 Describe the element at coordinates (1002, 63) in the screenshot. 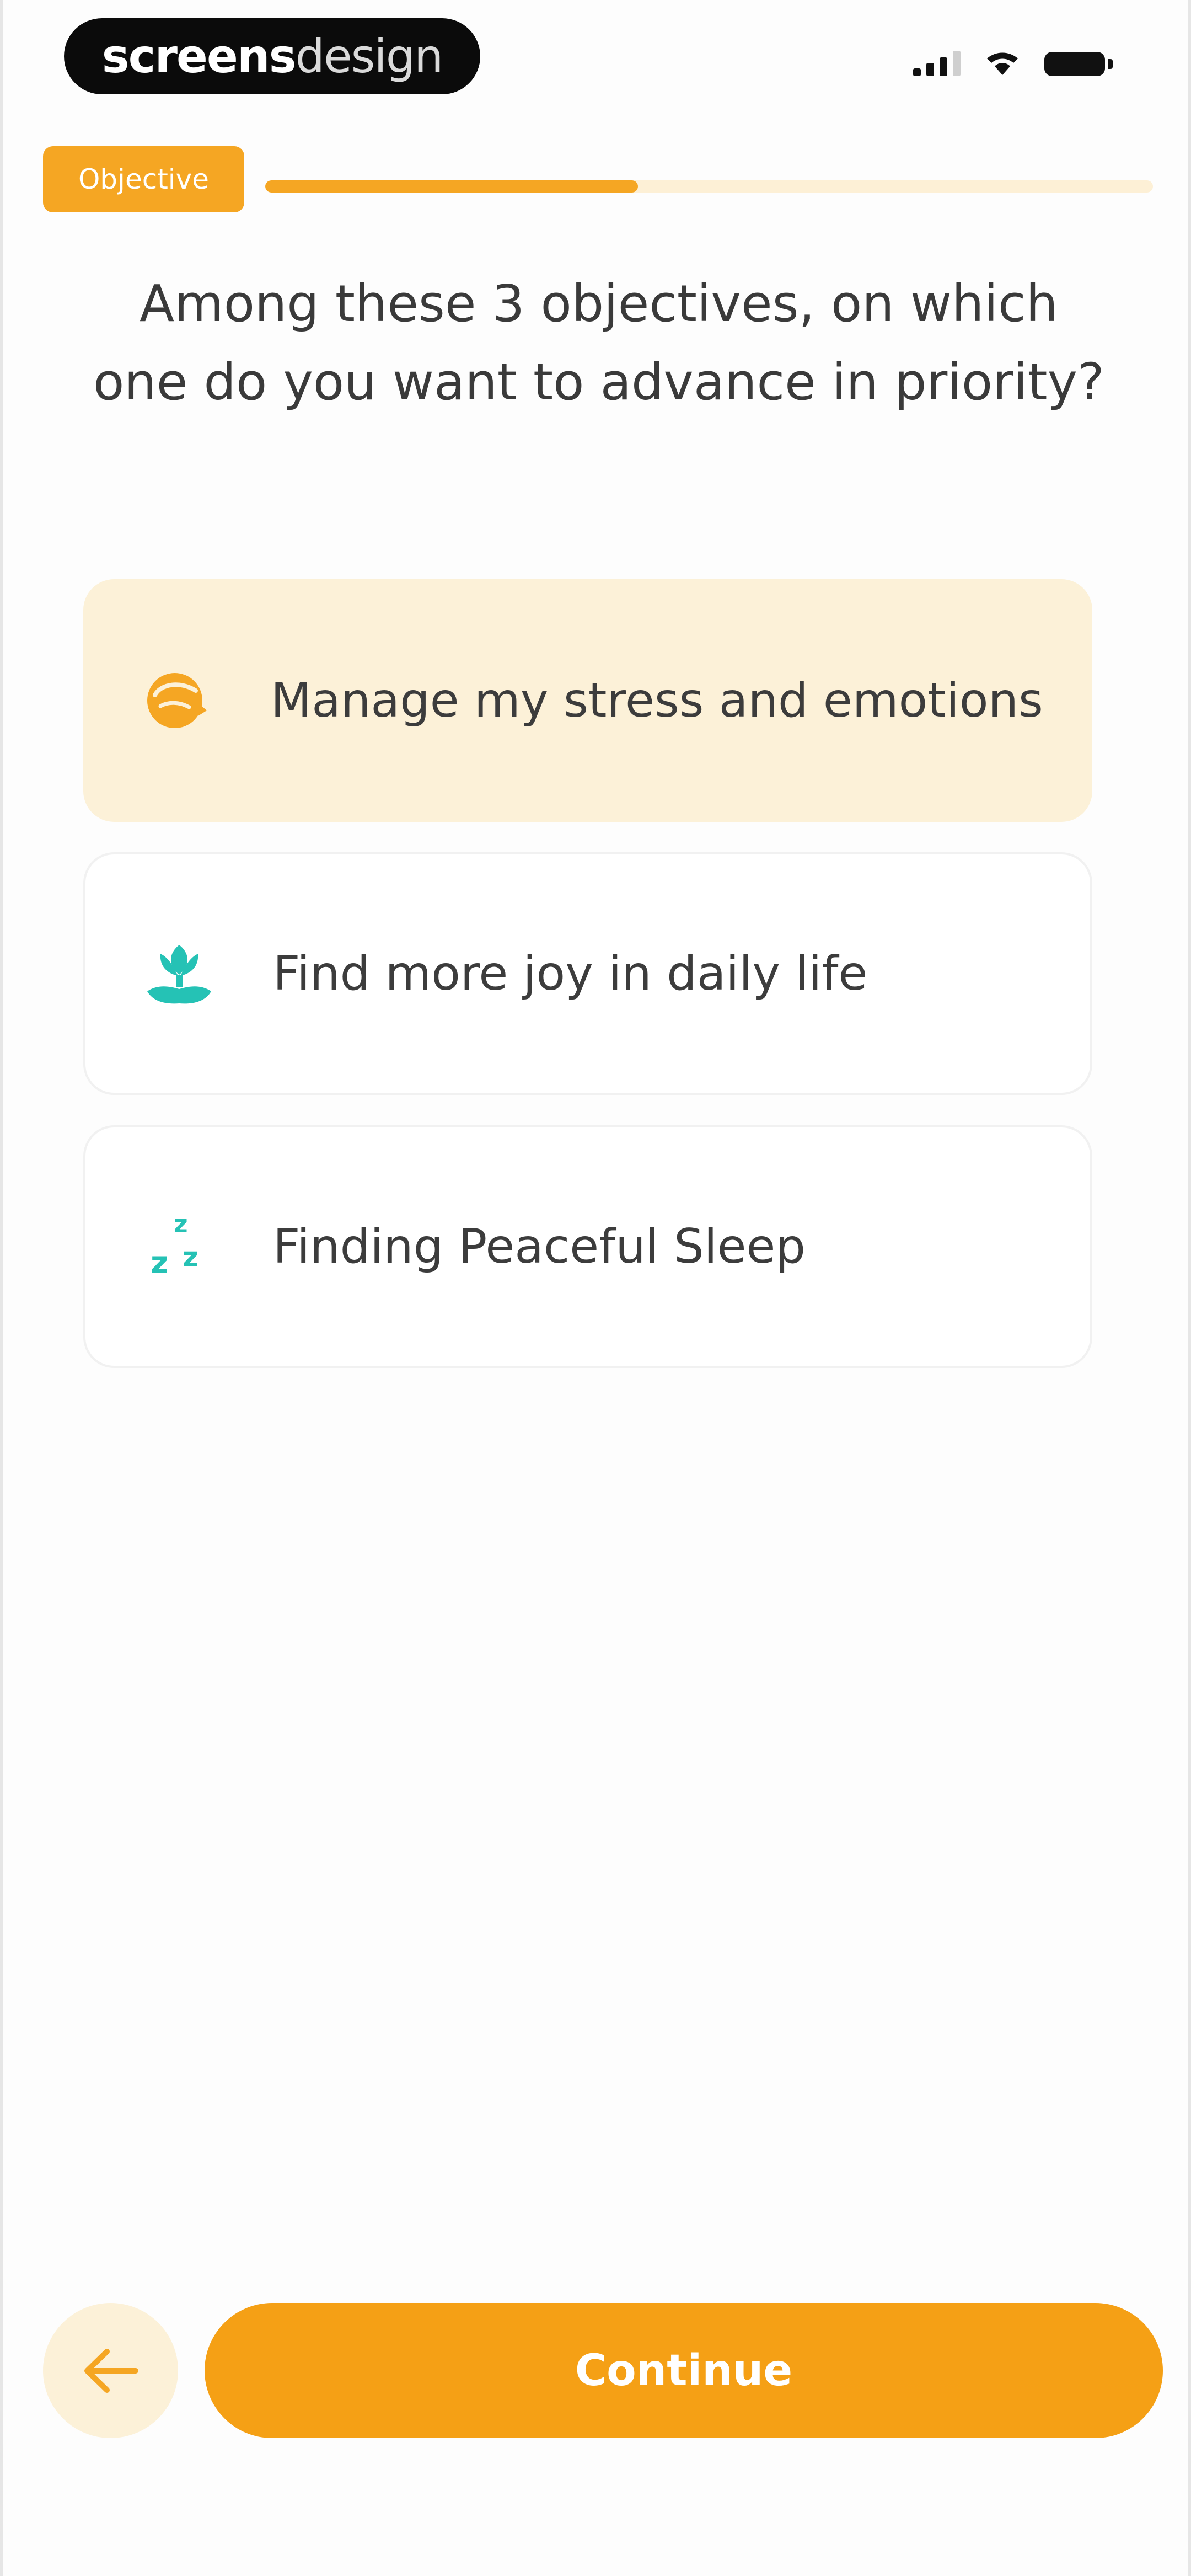

I see `wifi-icon` at that location.